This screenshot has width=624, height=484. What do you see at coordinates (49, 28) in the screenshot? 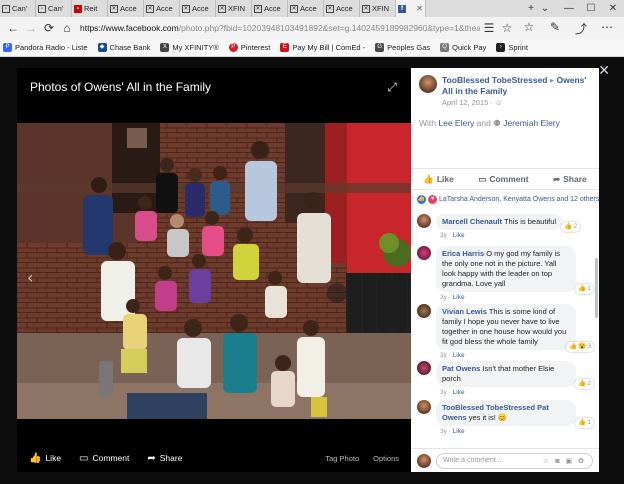
I see `refresh-icon: ⟳` at bounding box center [49, 28].